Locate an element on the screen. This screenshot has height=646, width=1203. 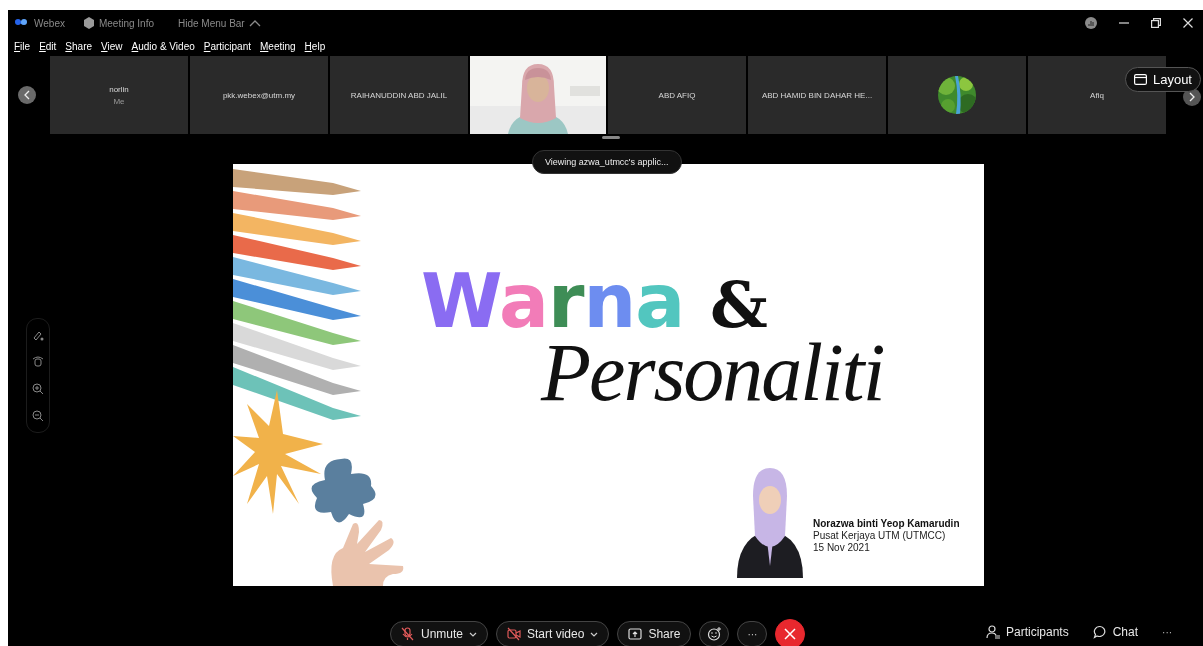
video-off-icon is located at coordinates (514, 634).